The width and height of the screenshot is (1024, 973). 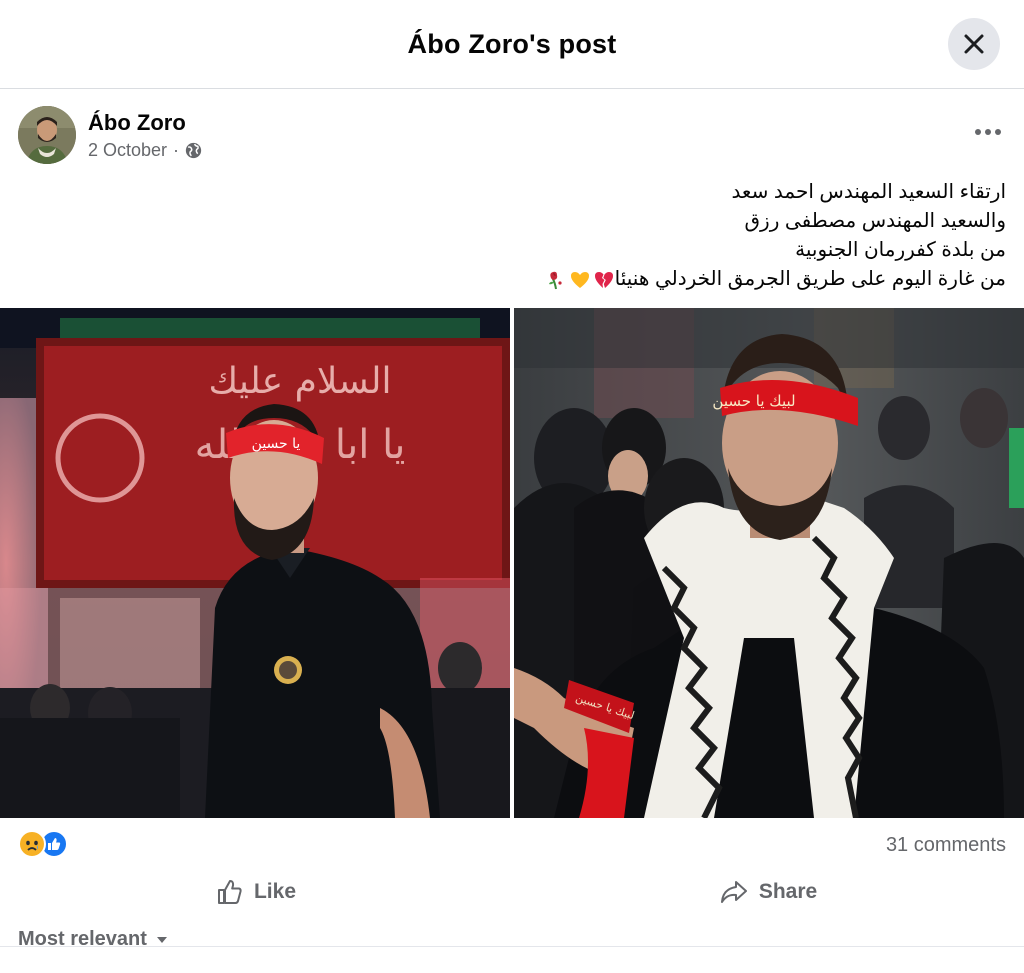 What do you see at coordinates (513, 136) in the screenshot?
I see `post-header: Ábo Zoro 2 October ·` at bounding box center [513, 136].